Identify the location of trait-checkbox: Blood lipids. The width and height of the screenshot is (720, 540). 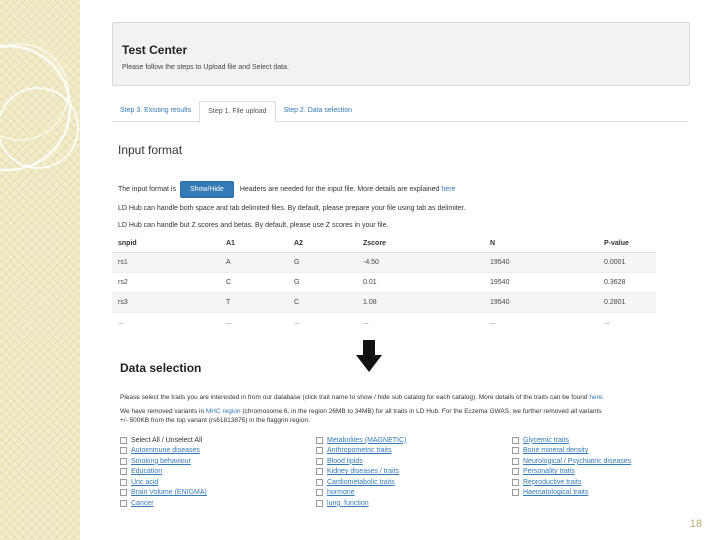
(414, 461).